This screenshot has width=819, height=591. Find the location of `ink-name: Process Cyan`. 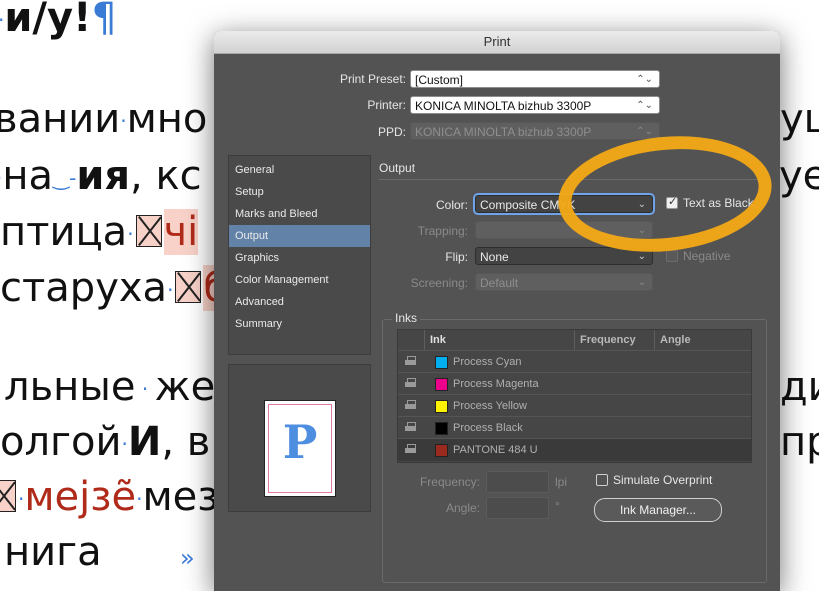

ink-name: Process Cyan is located at coordinates (487, 362).